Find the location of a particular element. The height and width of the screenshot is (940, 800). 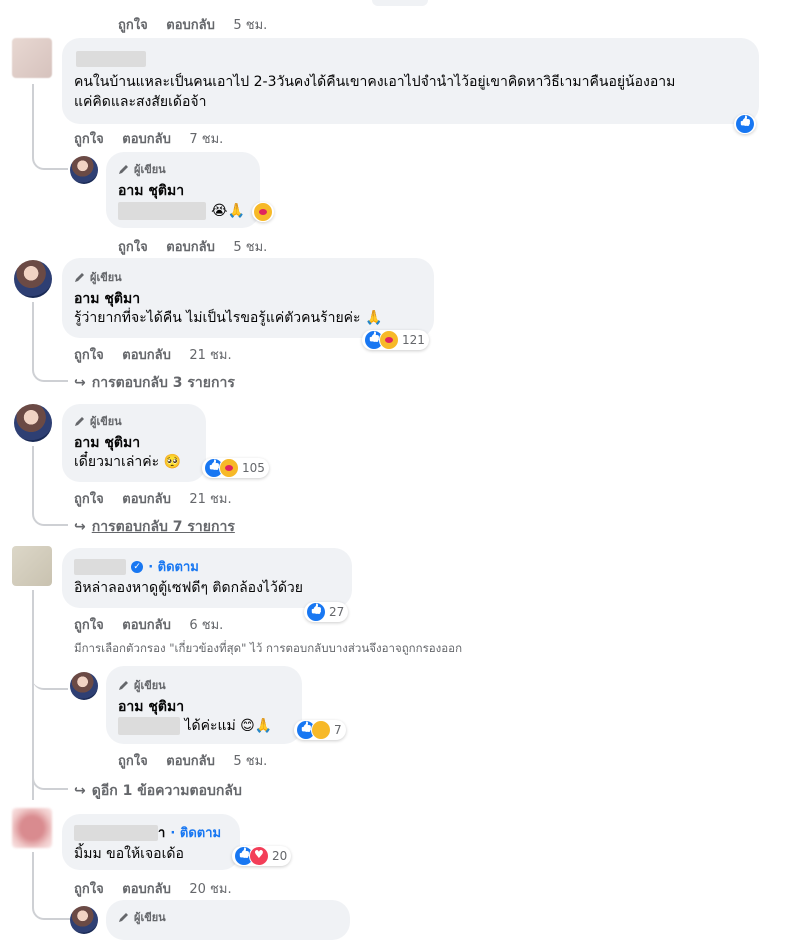

reply-actions: ถูกใจ ตอบกลับ 5 ชม. is located at coordinates (199, 246).